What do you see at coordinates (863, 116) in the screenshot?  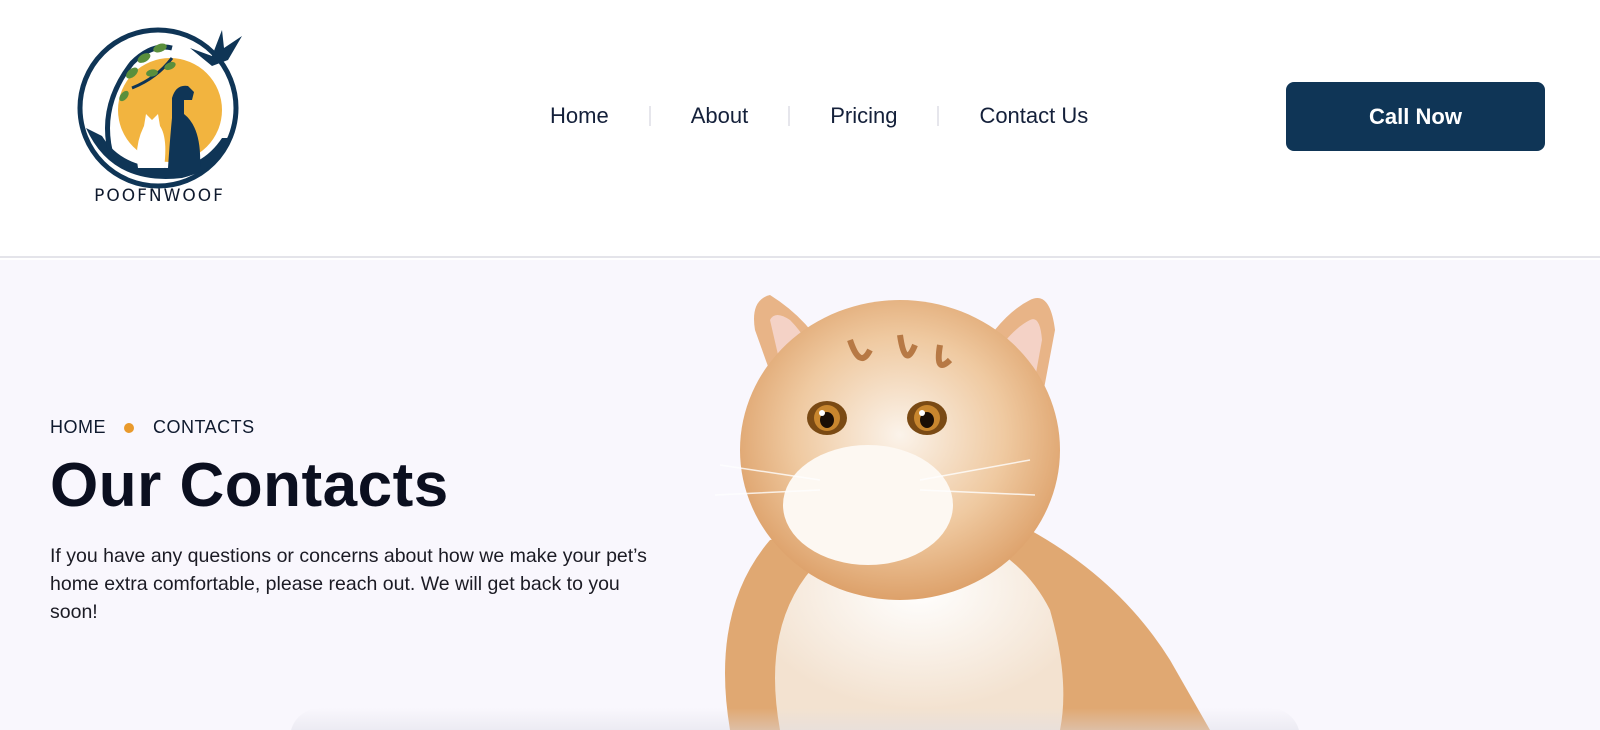 I see `nav-item-pricing: Pricing` at bounding box center [863, 116].